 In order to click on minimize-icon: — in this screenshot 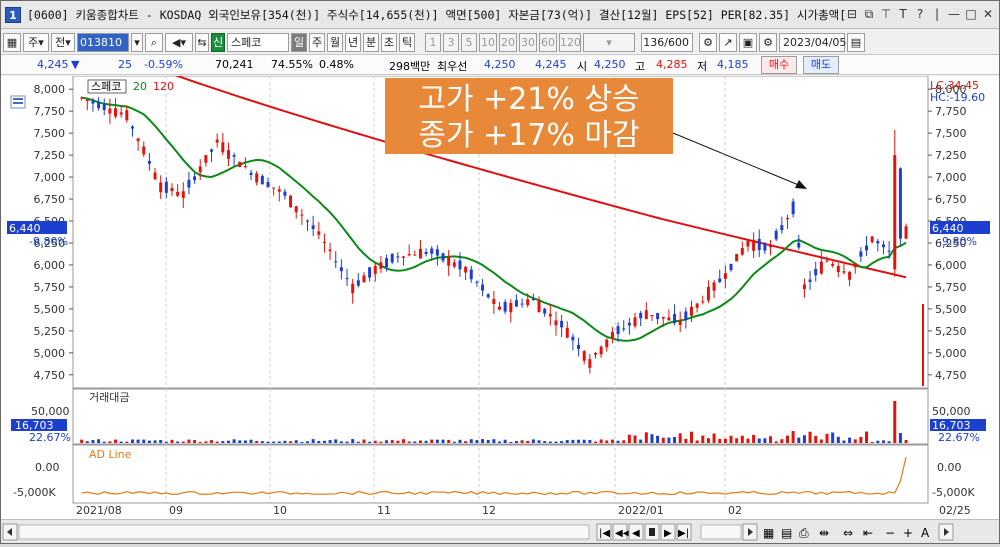, I will do `click(954, 14)`.